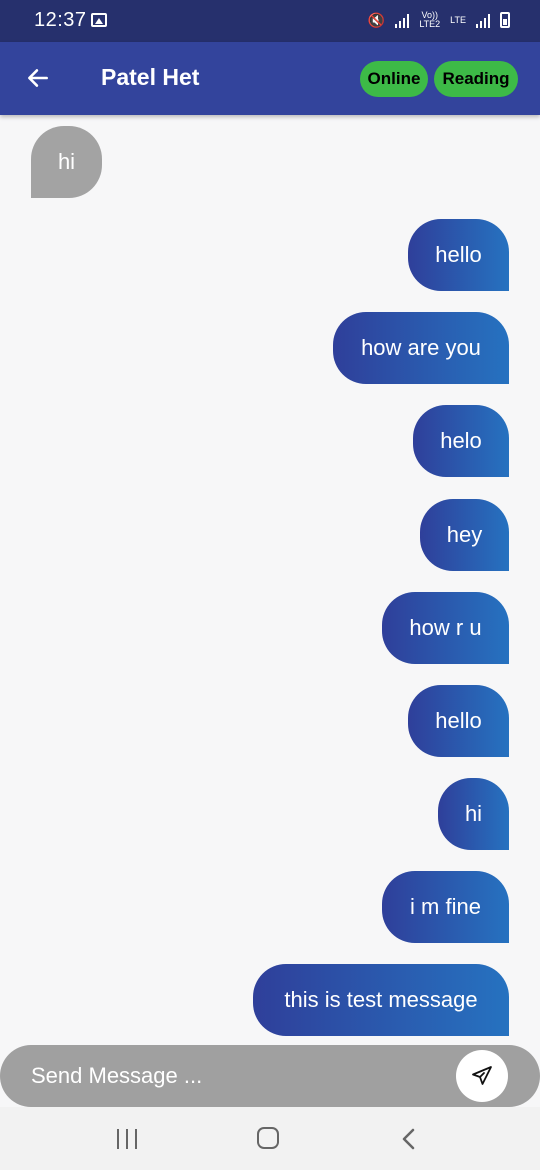  What do you see at coordinates (402, 20) in the screenshot?
I see `signal-icon` at bounding box center [402, 20].